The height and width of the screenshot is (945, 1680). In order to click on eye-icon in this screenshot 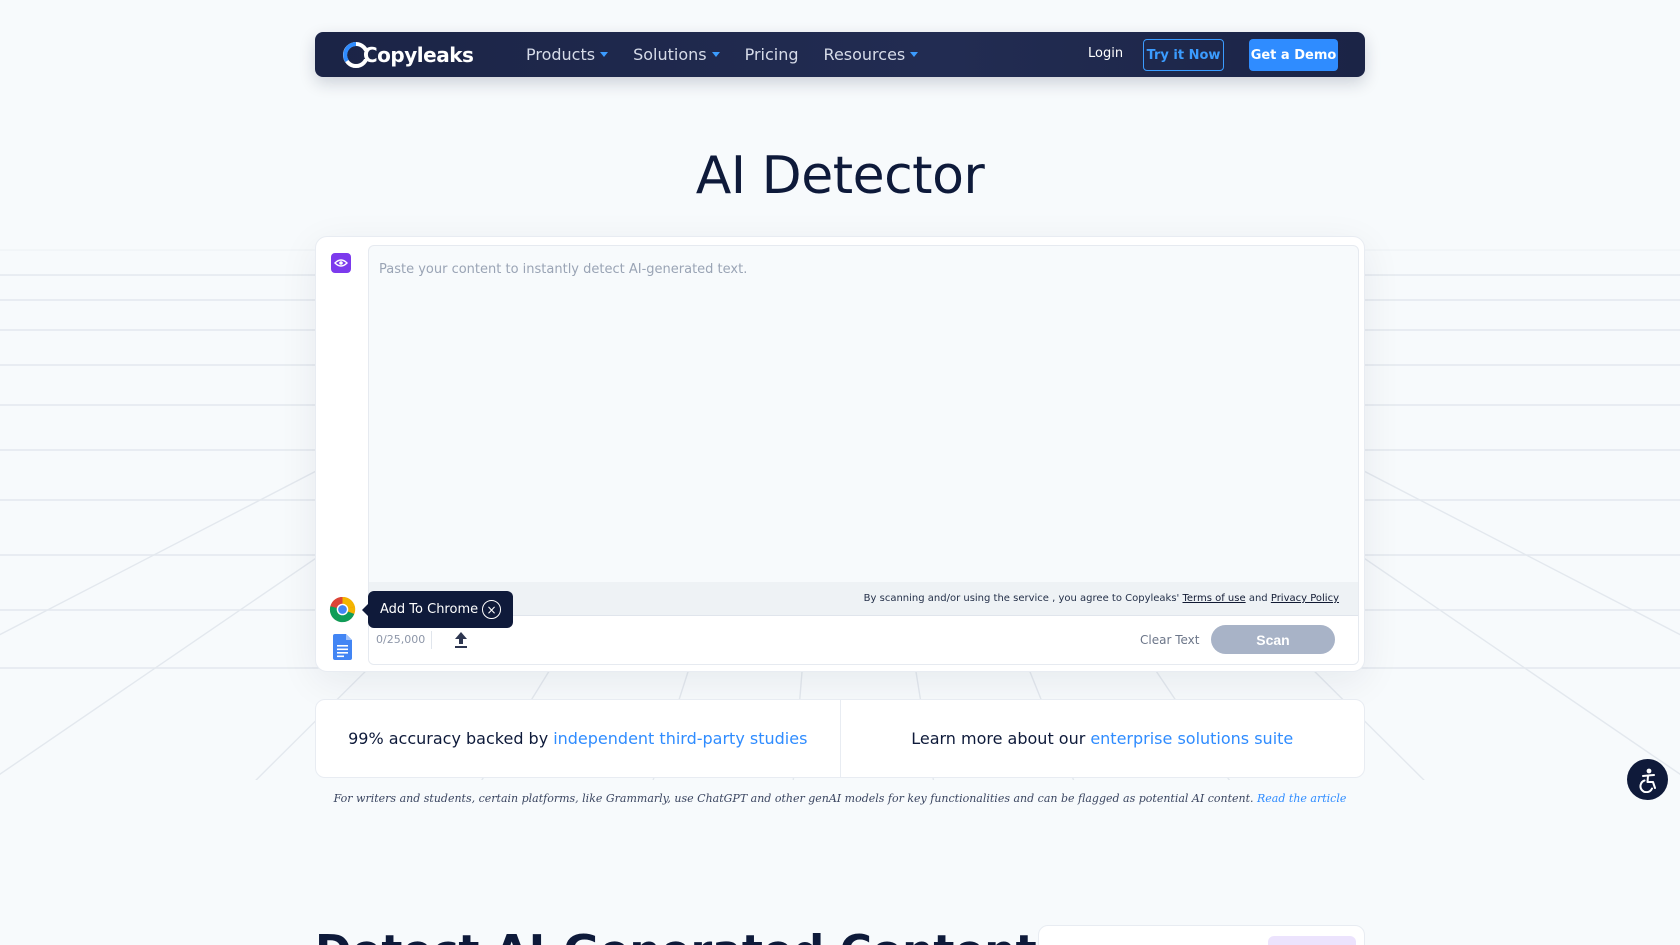, I will do `click(341, 263)`.